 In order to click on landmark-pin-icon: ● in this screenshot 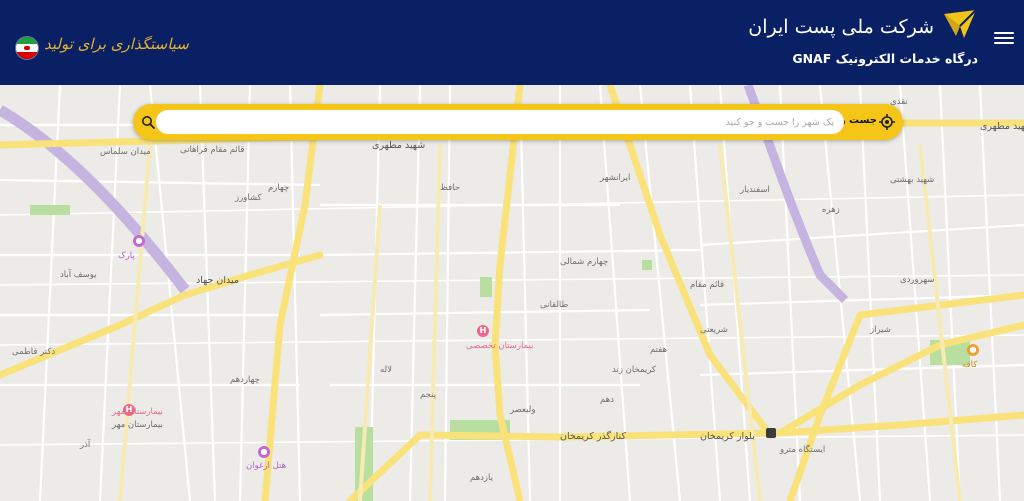, I will do `click(139, 241)`.